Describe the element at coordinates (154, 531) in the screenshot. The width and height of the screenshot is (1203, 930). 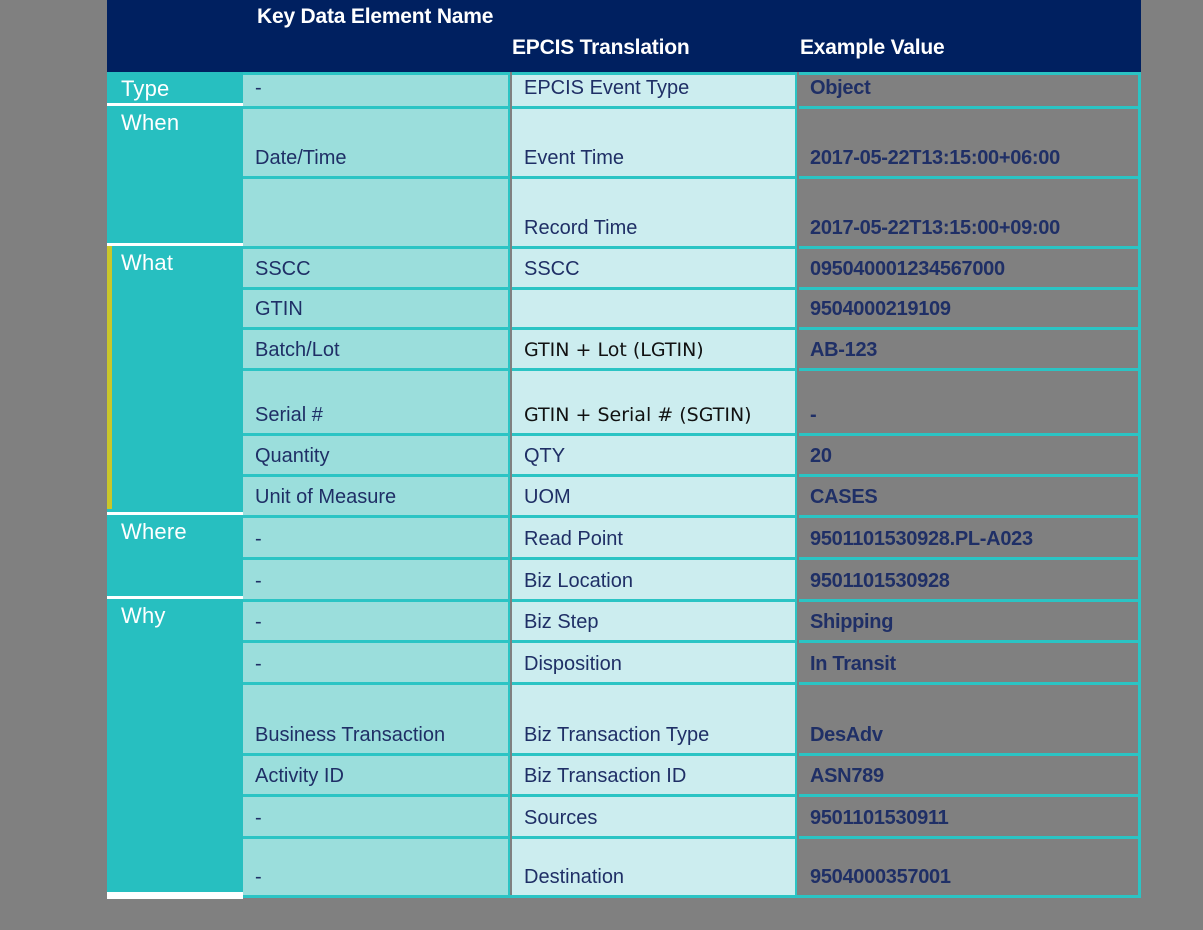
I see `group-label: Where` at that location.